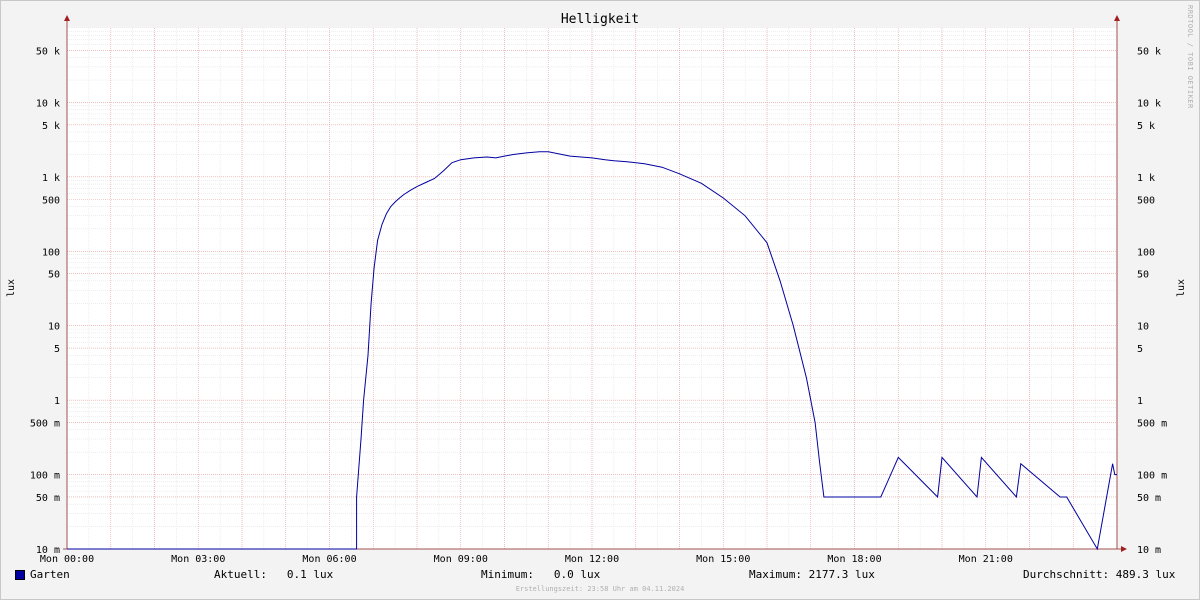 This screenshot has height=600, width=1200. What do you see at coordinates (1140, 349) in the screenshot?
I see `y-tick-label-right: 5` at bounding box center [1140, 349].